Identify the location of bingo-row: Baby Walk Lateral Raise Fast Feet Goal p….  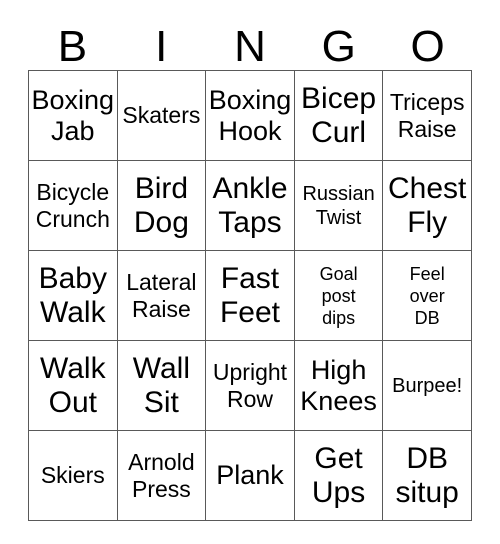
(250, 295).